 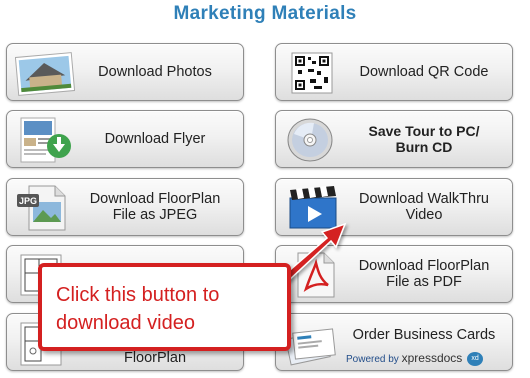 I want to click on callout-text: Click this button to download video, so click(x=138, y=309).